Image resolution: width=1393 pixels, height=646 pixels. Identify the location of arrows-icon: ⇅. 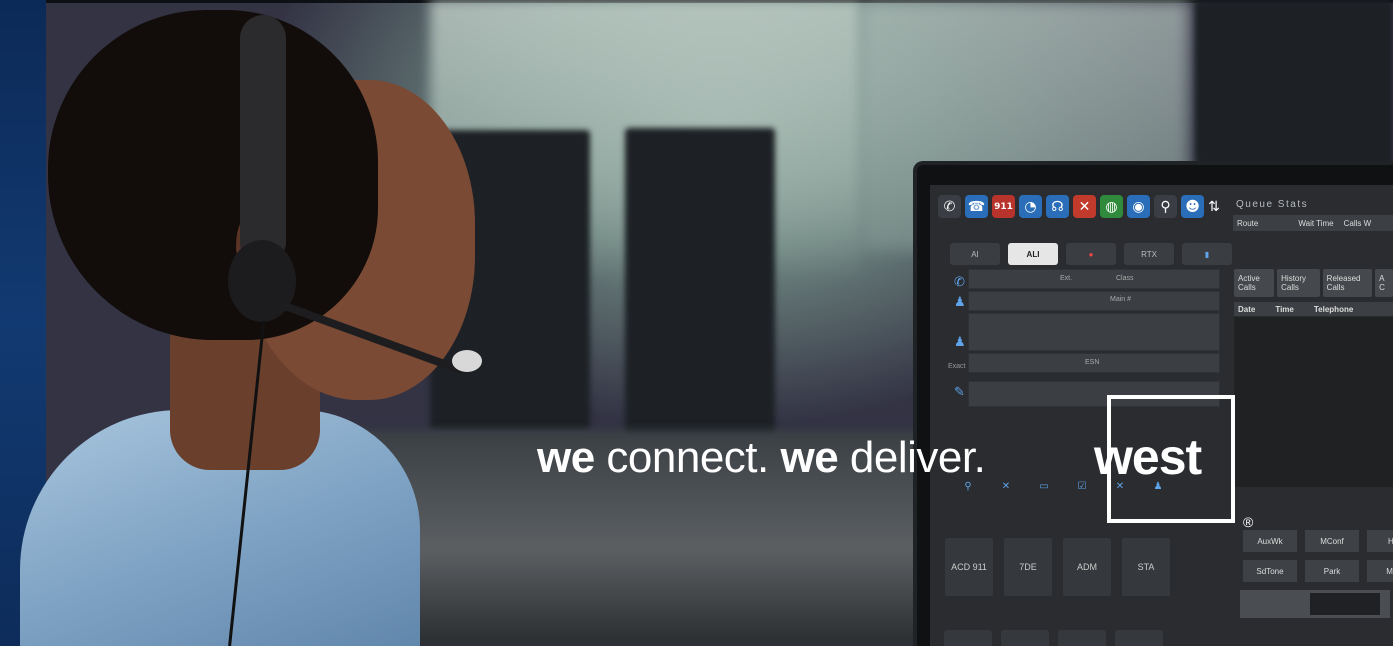
(1214, 206).